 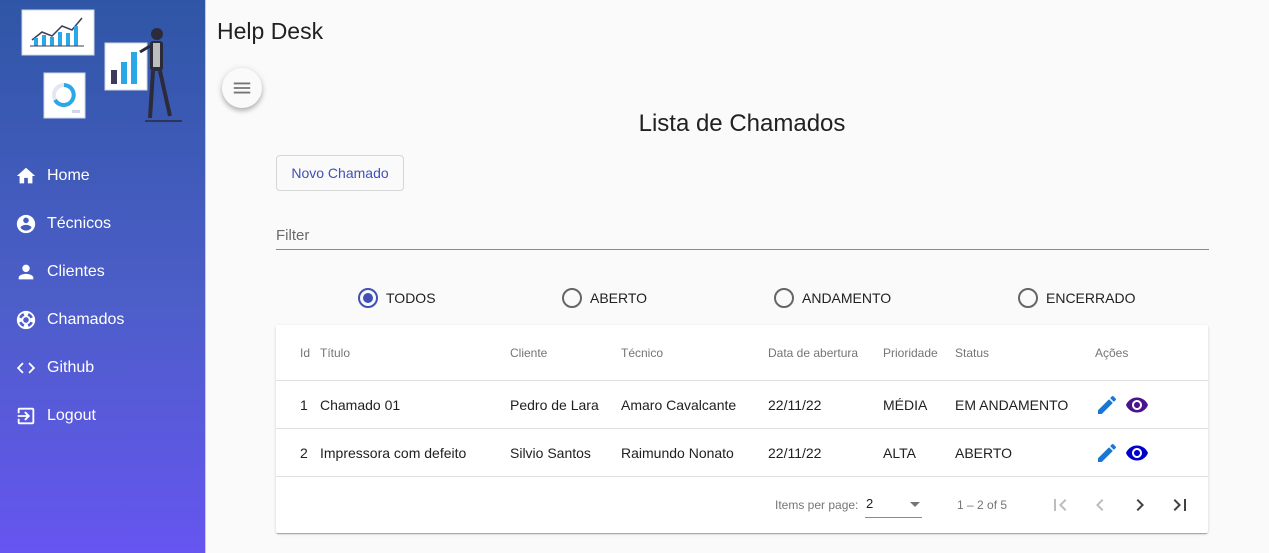 I want to click on first-page-button, so click(x=1060, y=505).